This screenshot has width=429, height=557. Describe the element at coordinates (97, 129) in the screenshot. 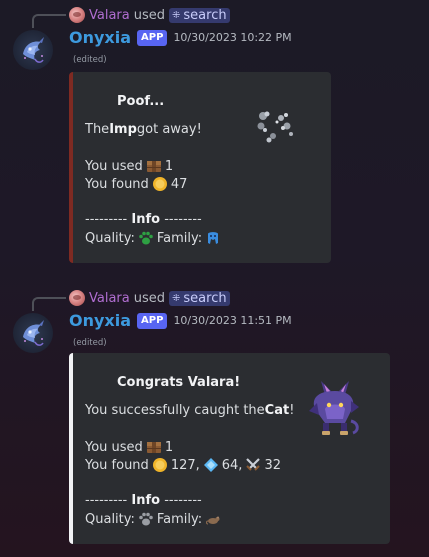

I see `result-text: The` at that location.